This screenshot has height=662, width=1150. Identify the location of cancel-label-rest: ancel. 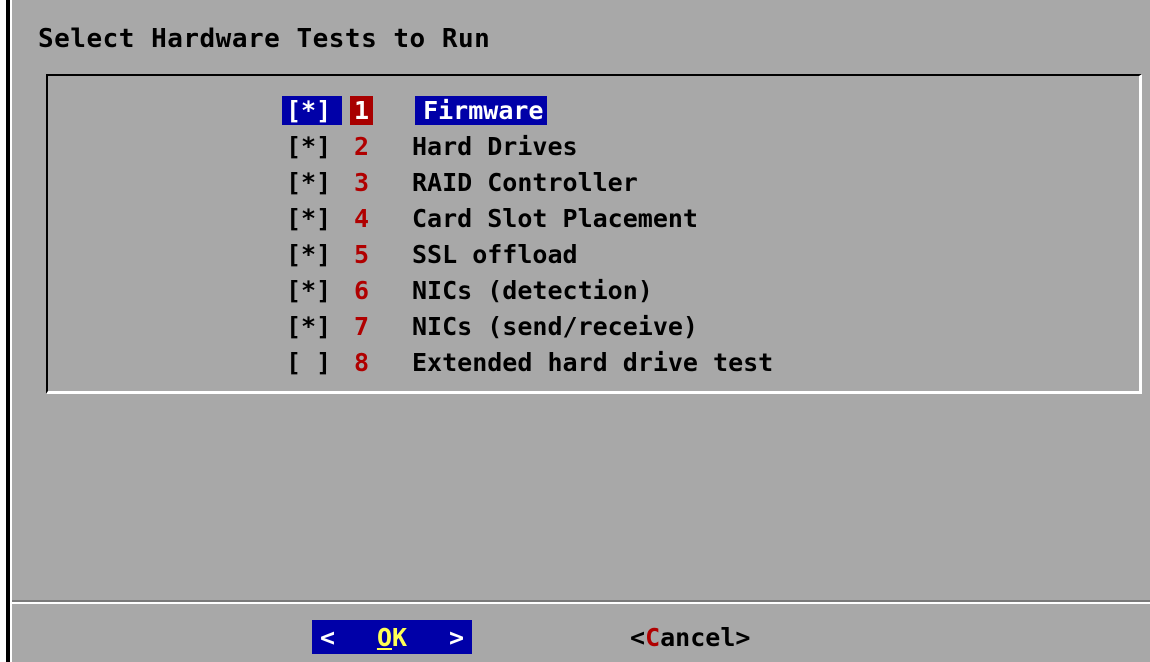
(698, 637).